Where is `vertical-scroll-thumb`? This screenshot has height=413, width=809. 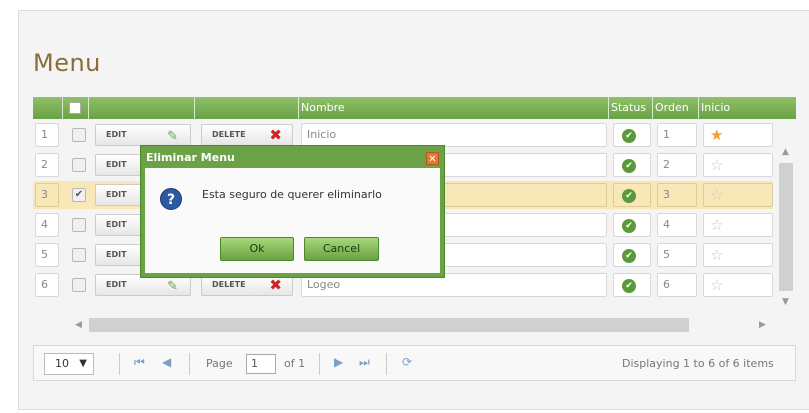
vertical-scroll-thumb is located at coordinates (786, 227).